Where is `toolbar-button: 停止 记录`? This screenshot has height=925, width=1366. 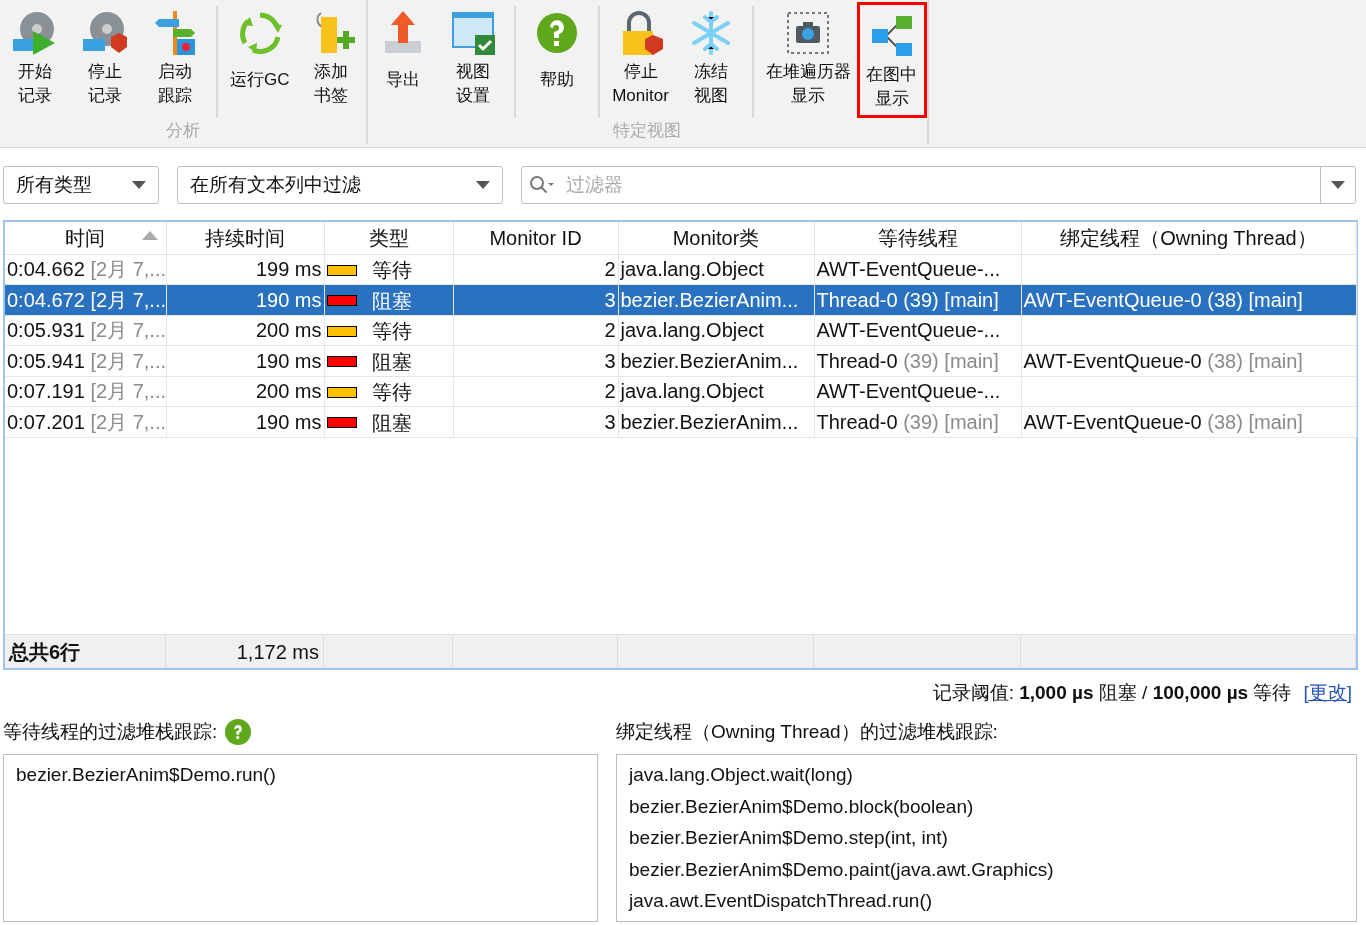
toolbar-button: 停止 记录 is located at coordinates (105, 62).